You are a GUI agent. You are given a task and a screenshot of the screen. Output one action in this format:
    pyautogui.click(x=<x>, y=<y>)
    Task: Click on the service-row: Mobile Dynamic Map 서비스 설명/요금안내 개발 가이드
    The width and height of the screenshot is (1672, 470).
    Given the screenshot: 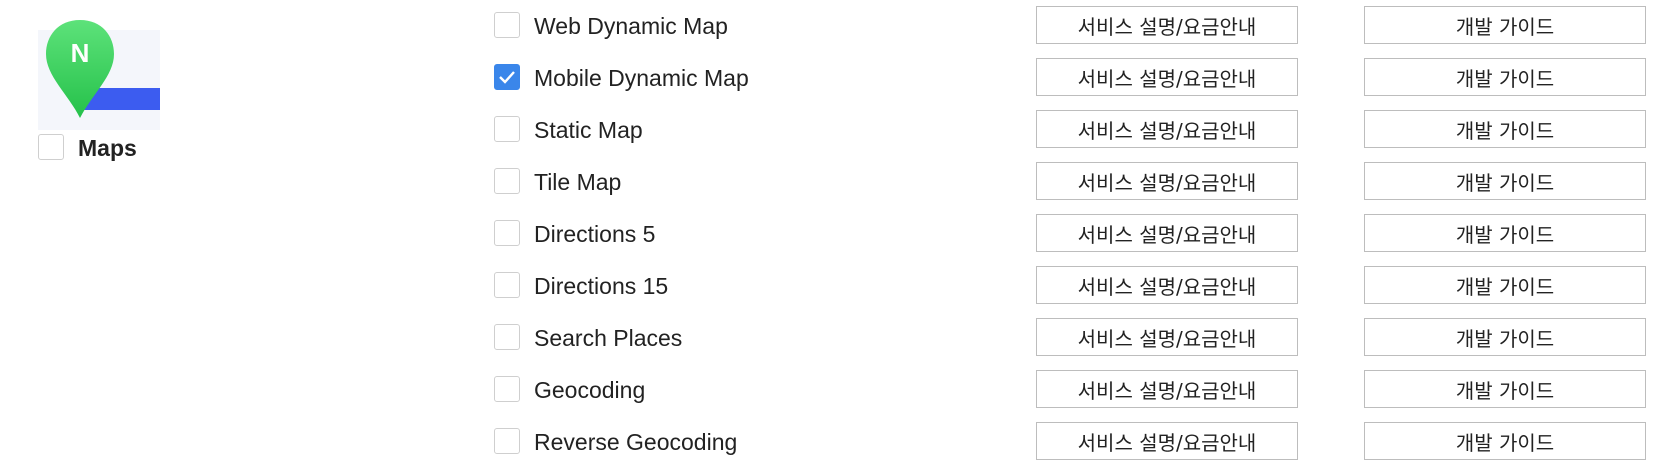 What is the action you would take?
    pyautogui.click(x=1074, y=80)
    